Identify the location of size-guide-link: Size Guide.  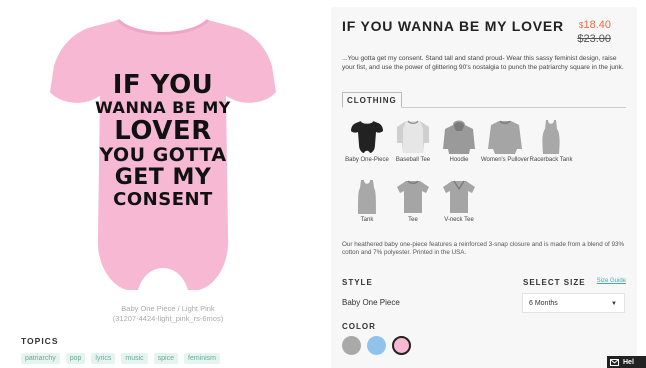
(611, 281).